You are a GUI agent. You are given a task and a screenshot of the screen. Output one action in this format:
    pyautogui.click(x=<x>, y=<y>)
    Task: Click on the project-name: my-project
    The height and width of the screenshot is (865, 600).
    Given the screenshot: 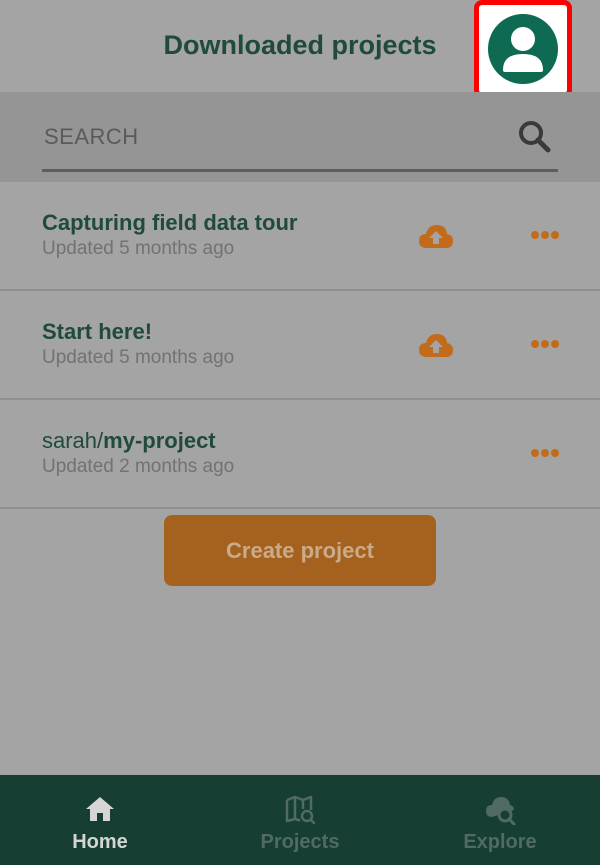 What is the action you would take?
    pyautogui.click(x=159, y=440)
    